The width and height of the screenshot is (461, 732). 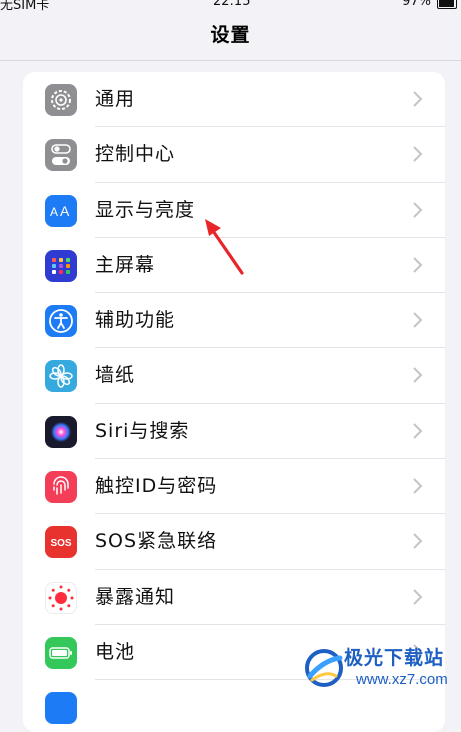 I want to click on header-divider, so click(x=230, y=60).